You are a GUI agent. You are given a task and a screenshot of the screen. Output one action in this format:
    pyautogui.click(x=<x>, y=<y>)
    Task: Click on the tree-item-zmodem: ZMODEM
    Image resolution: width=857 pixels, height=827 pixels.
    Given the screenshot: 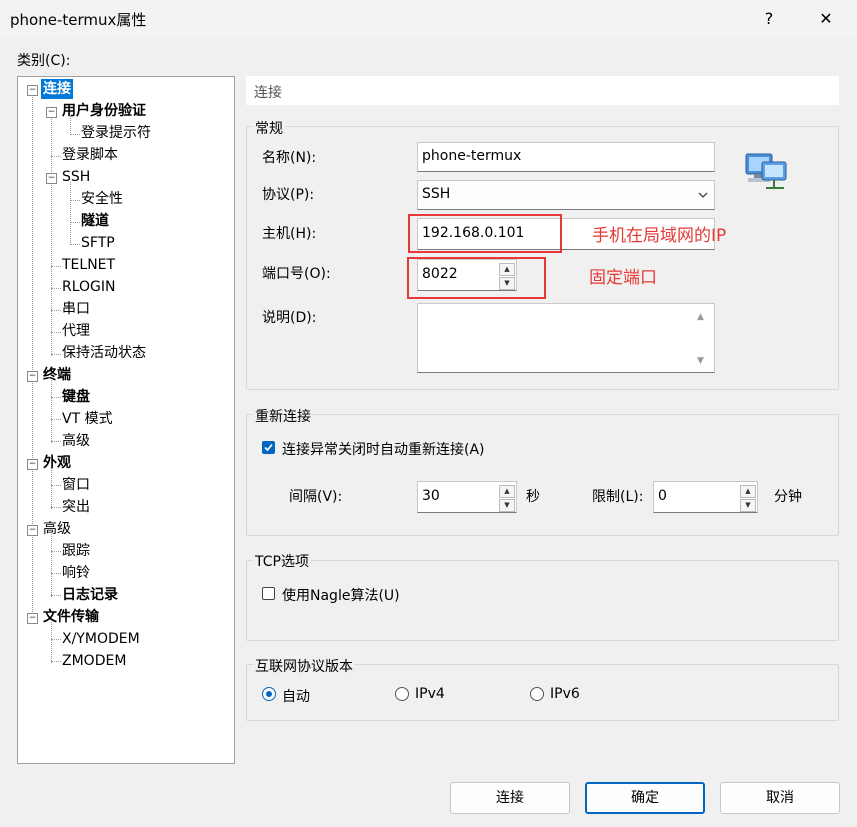 What is the action you would take?
    pyautogui.click(x=94, y=661)
    